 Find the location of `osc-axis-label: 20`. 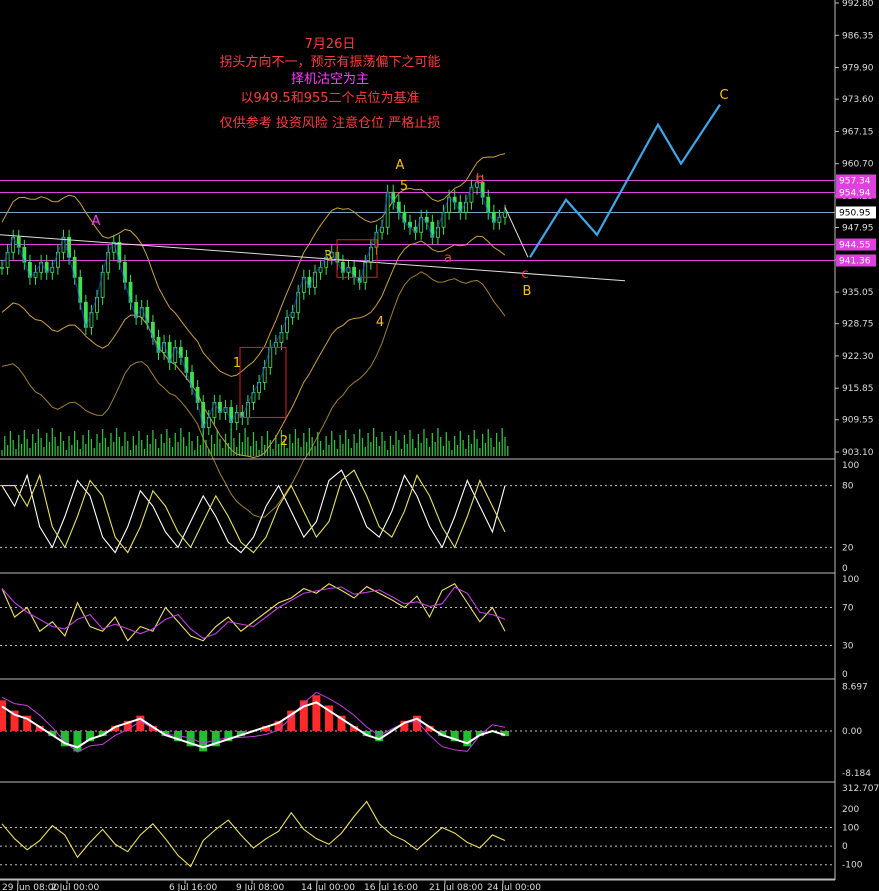

osc-axis-label: 20 is located at coordinates (848, 548).